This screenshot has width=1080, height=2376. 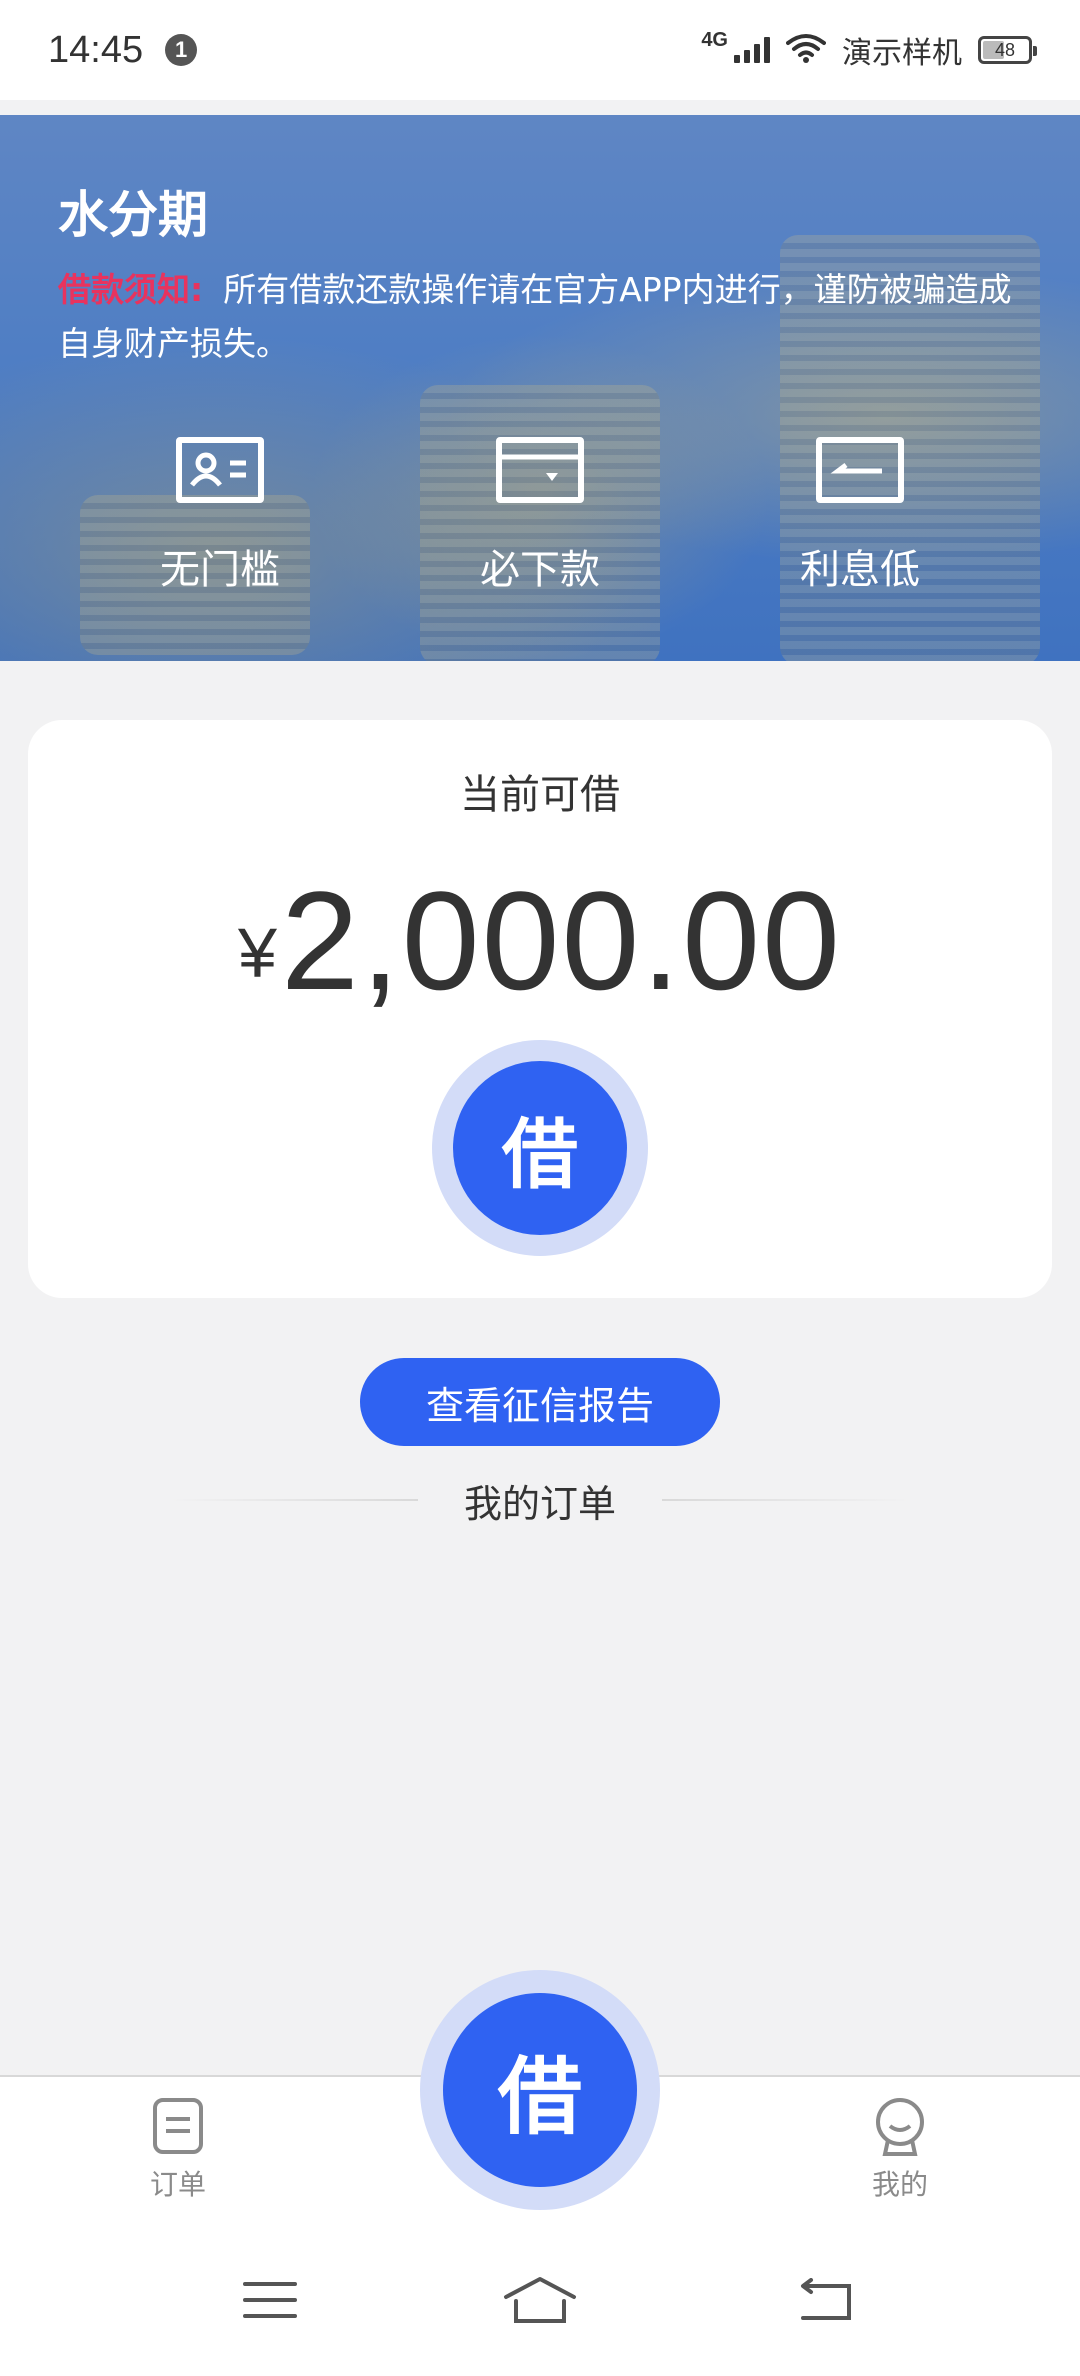 What do you see at coordinates (131, 289) in the screenshot?
I see `notice-label: 借款须知:` at bounding box center [131, 289].